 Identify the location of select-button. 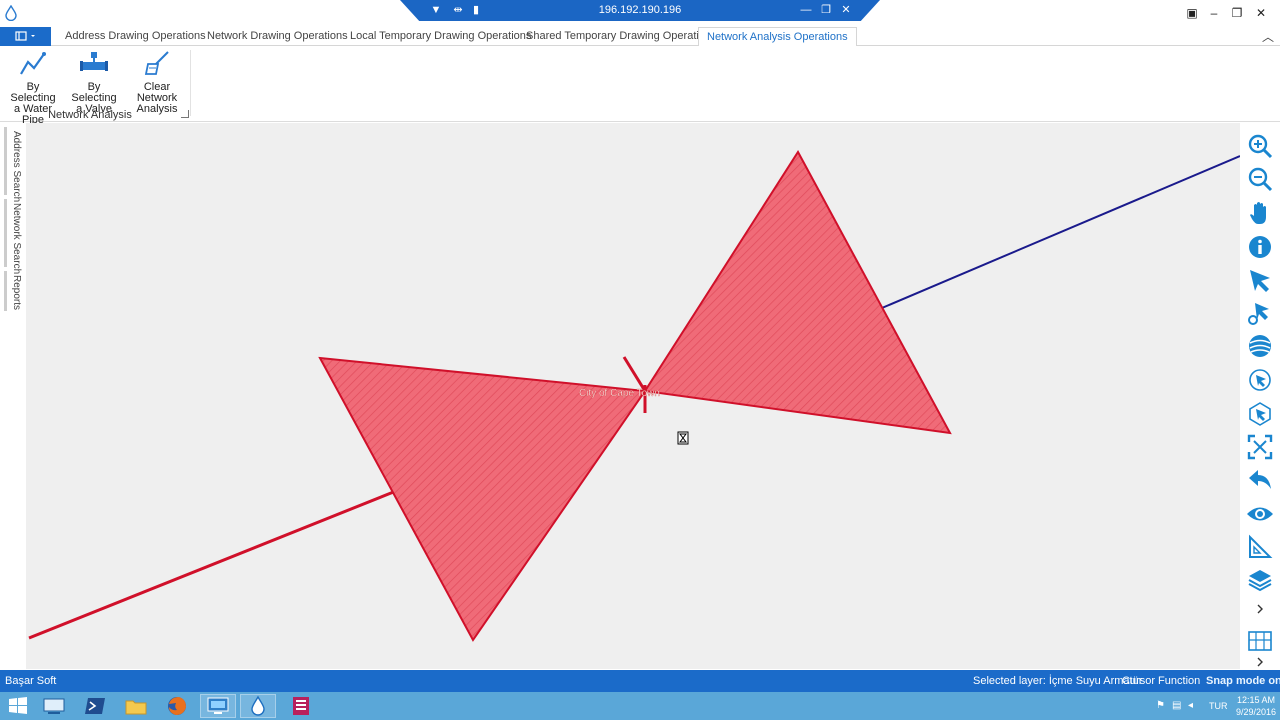
(1260, 280).